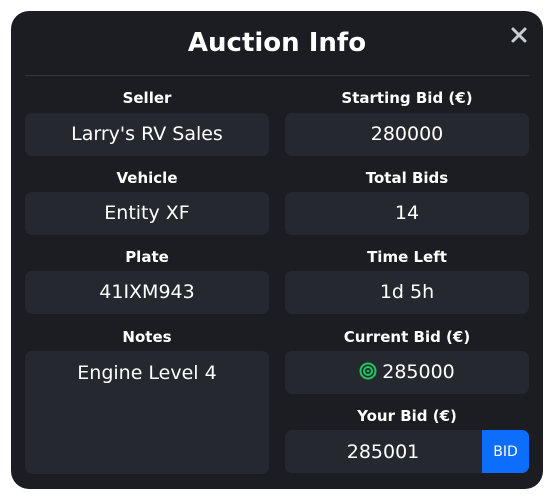  Describe the element at coordinates (147, 337) in the screenshot. I see `notes-label: Notes` at that location.